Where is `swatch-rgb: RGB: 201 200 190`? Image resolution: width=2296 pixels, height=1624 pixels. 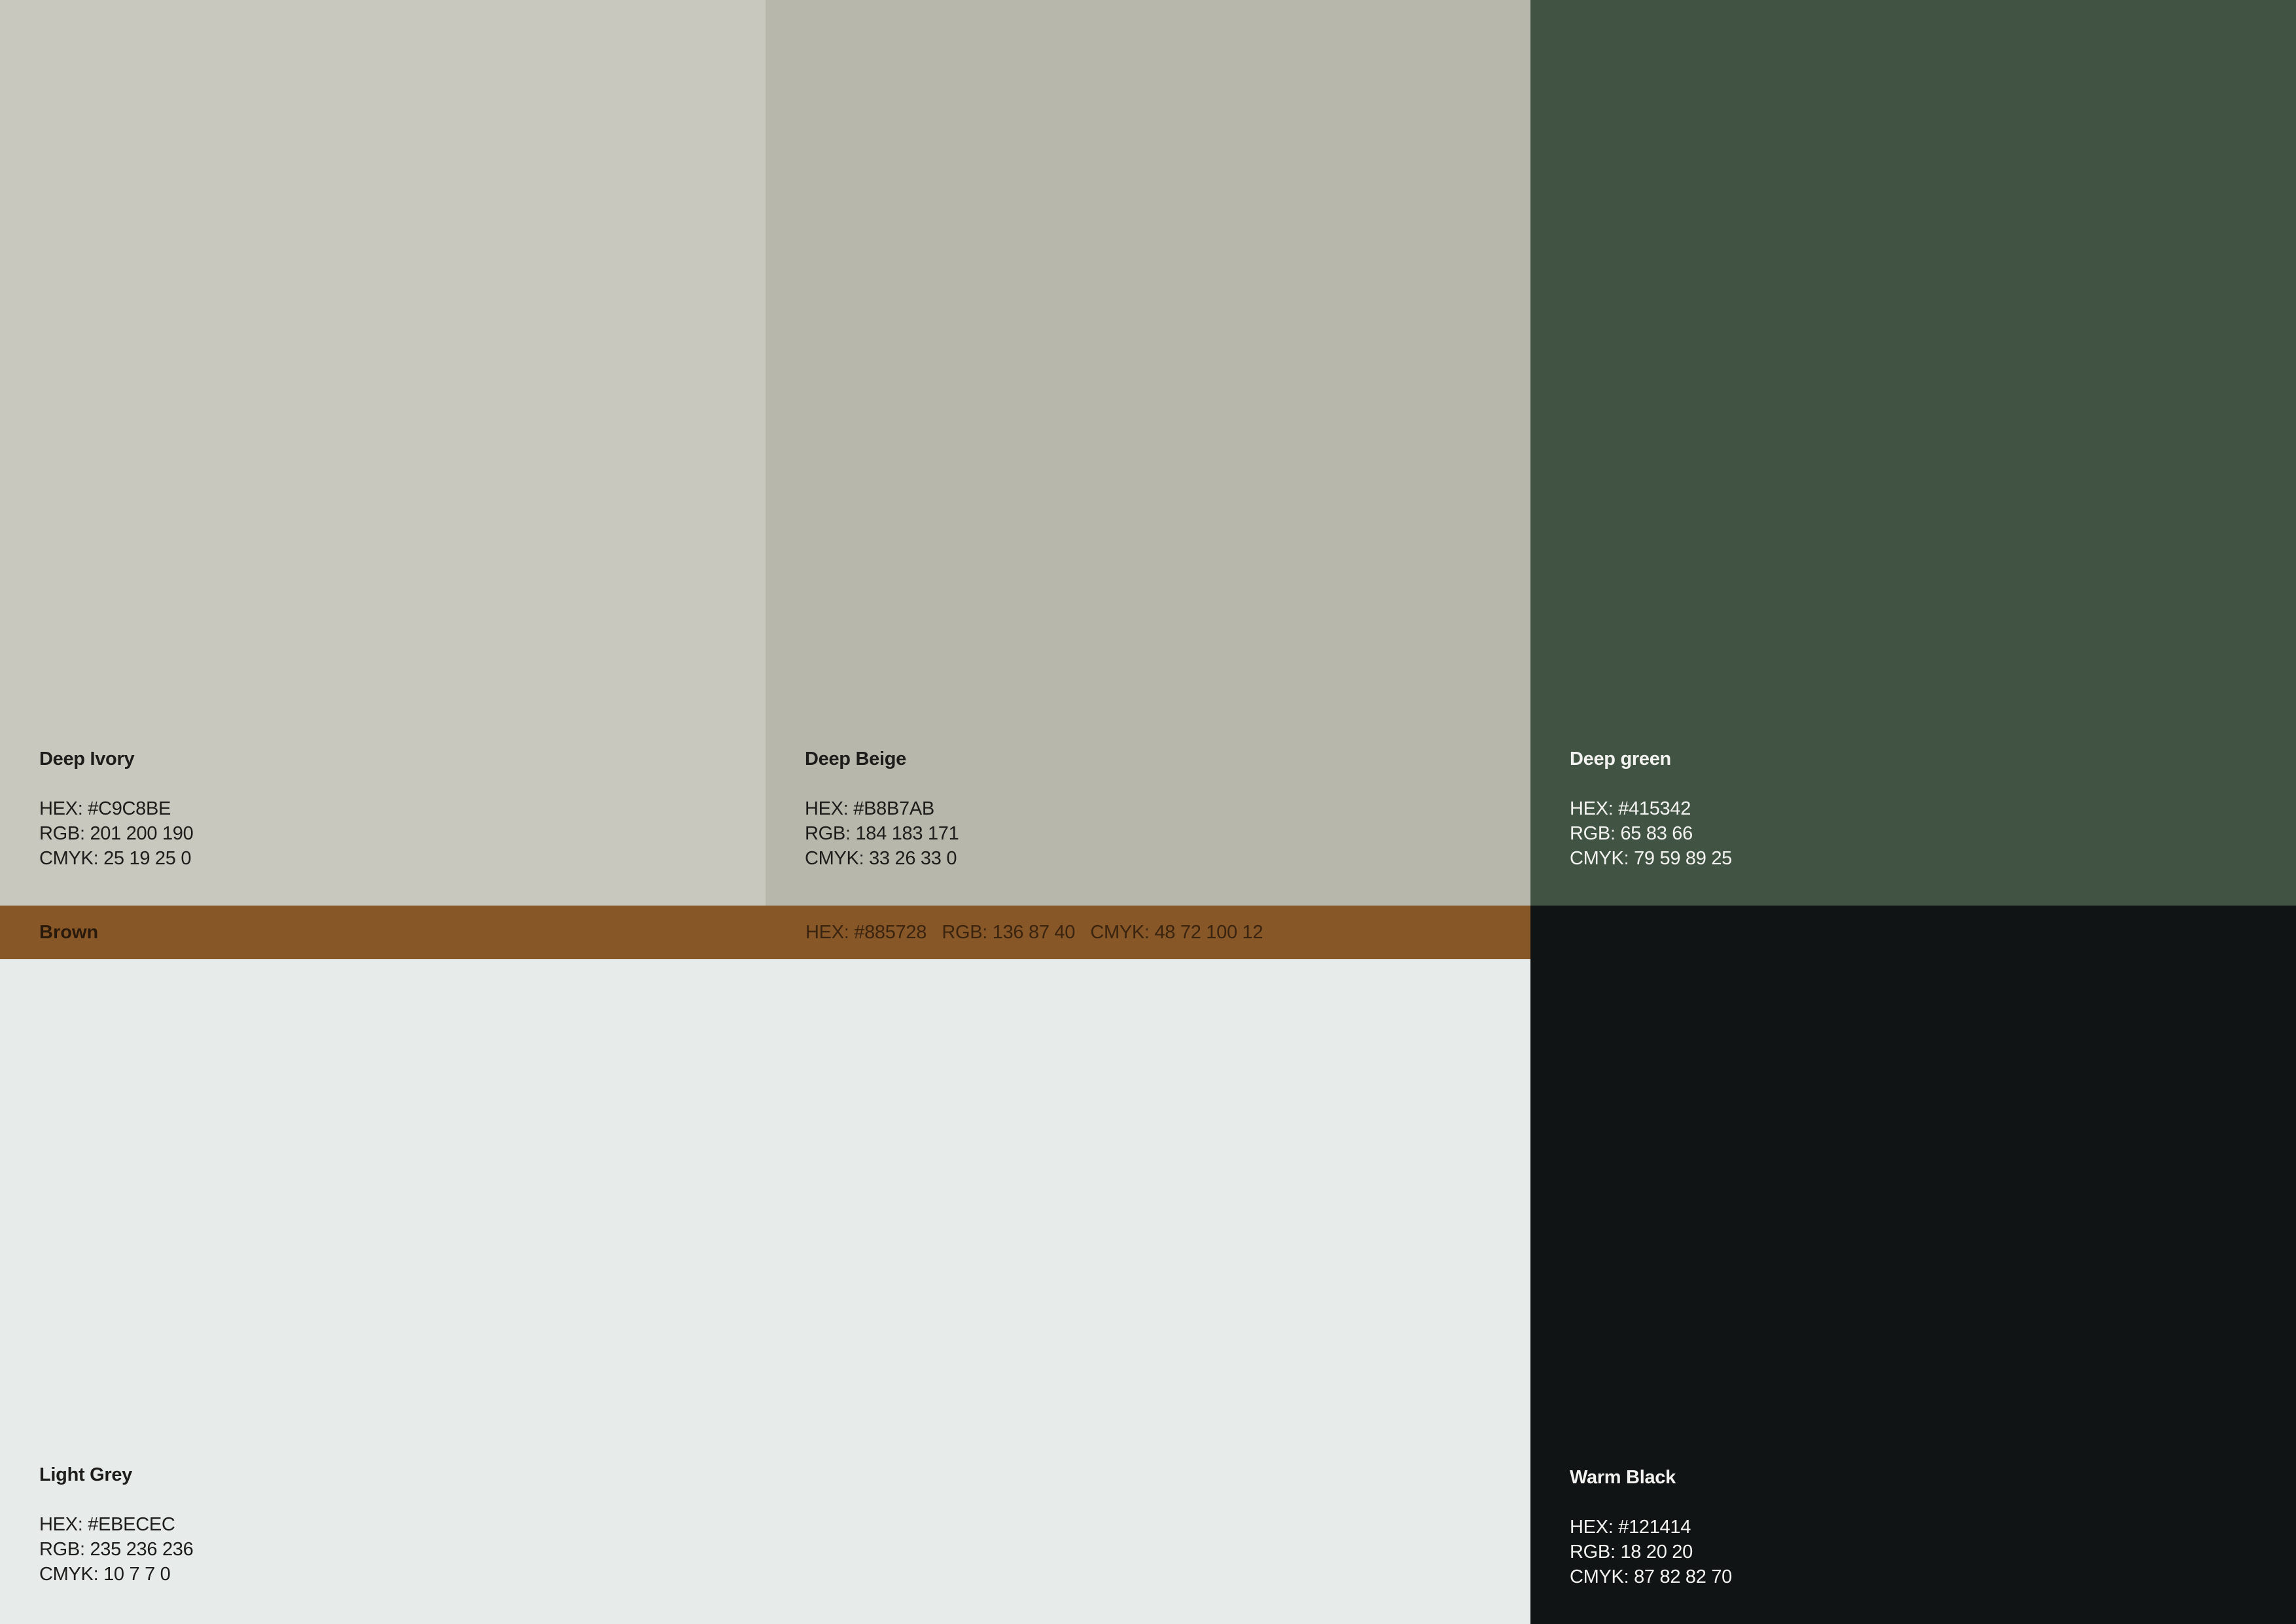
swatch-rgb: RGB: 201 200 190 is located at coordinates (117, 833).